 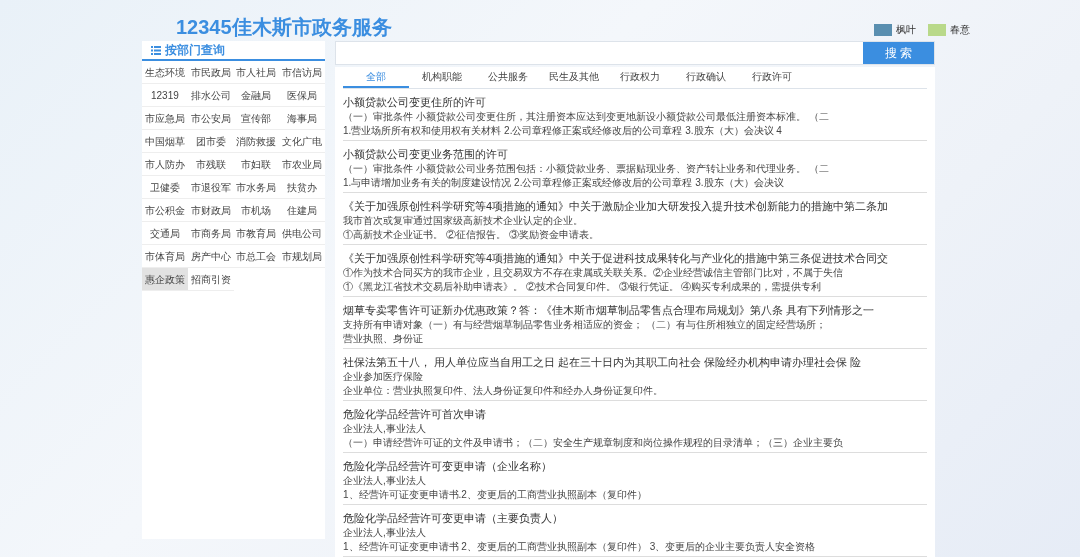 I want to click on result-title: 烟草专卖零售许可证新办优惠政策？答：《佳木斯市烟草制品零售点合理布局规划》第八条 具有下列情形之一, so click(x=635, y=310).